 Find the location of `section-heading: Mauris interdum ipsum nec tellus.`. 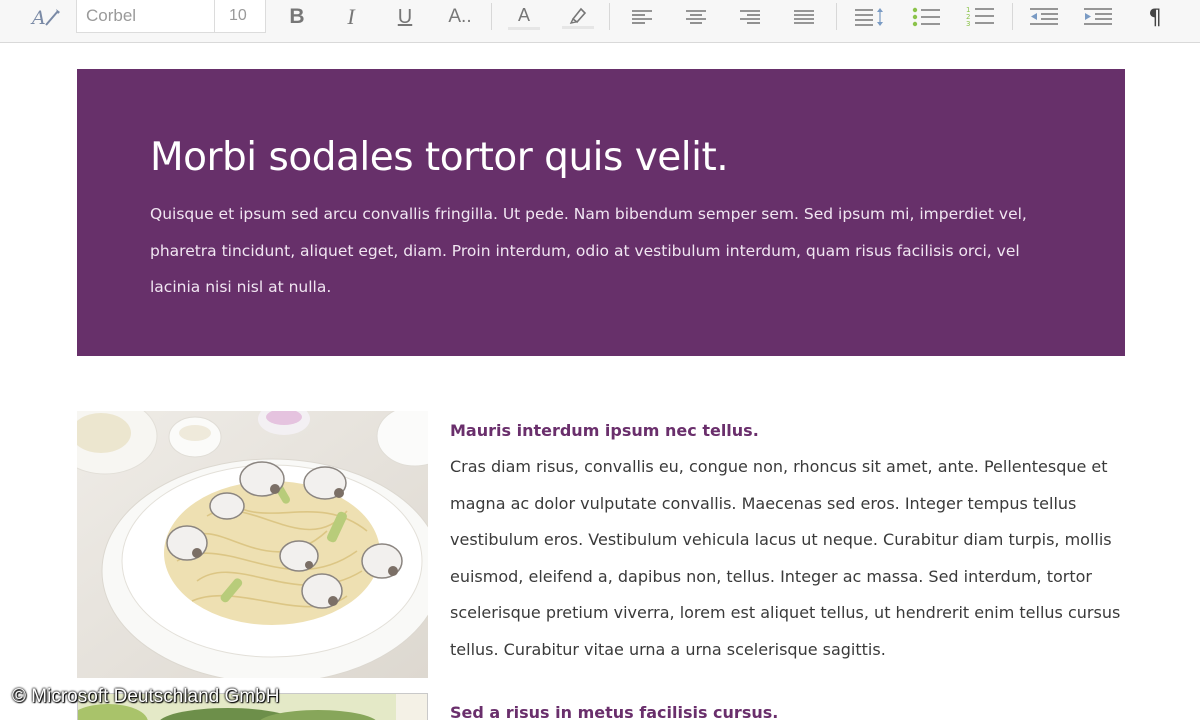

section-heading: Mauris interdum ipsum nec tellus. is located at coordinates (604, 430).